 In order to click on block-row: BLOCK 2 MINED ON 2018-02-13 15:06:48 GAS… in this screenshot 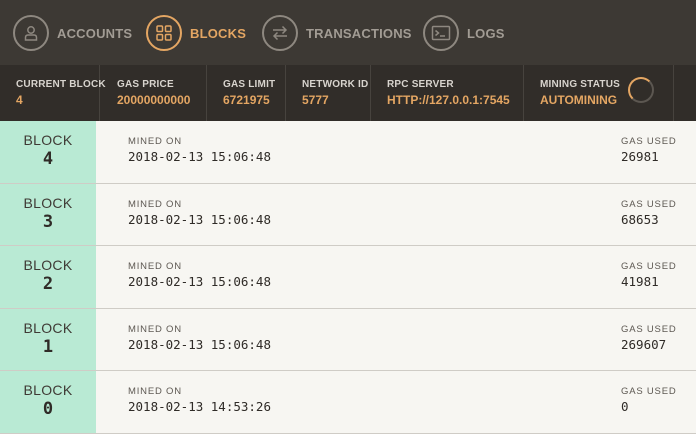, I will do `click(348, 277)`.